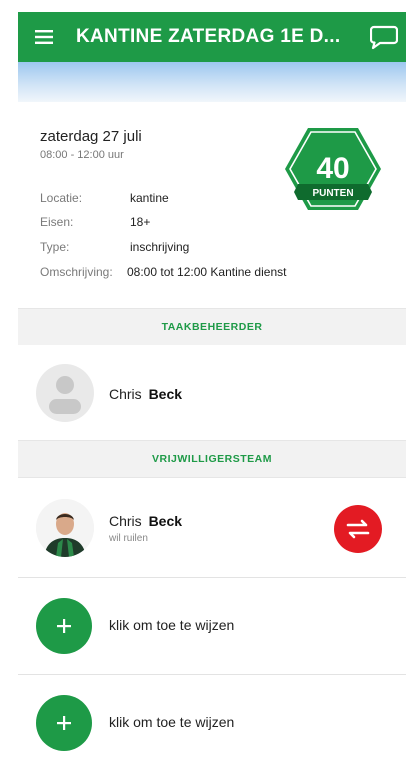 This screenshot has width=406, height=771. I want to click on swap-button, so click(358, 529).